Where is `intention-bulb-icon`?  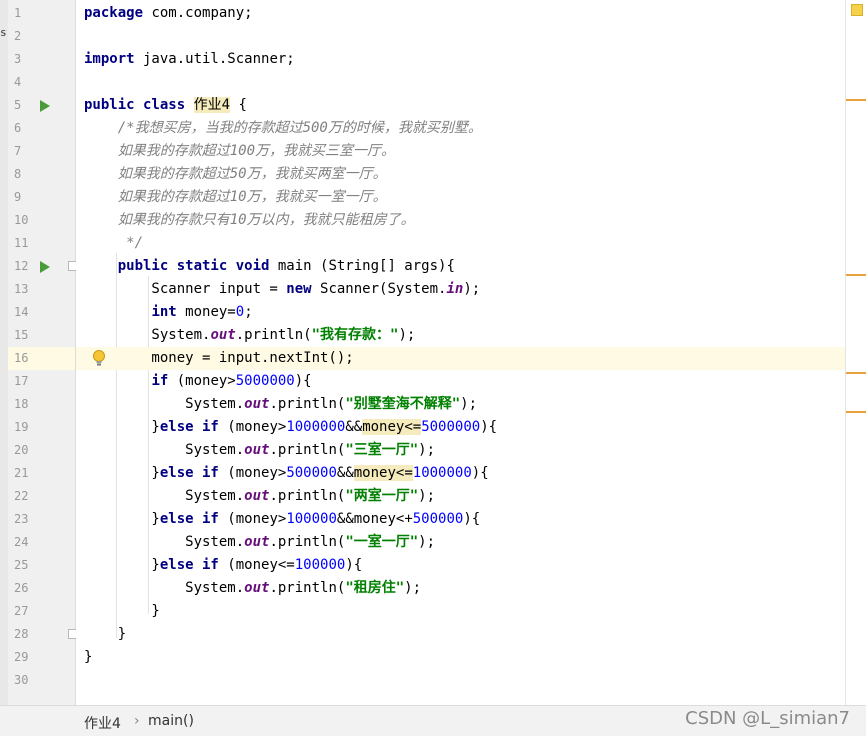
intention-bulb-icon is located at coordinates (99, 358).